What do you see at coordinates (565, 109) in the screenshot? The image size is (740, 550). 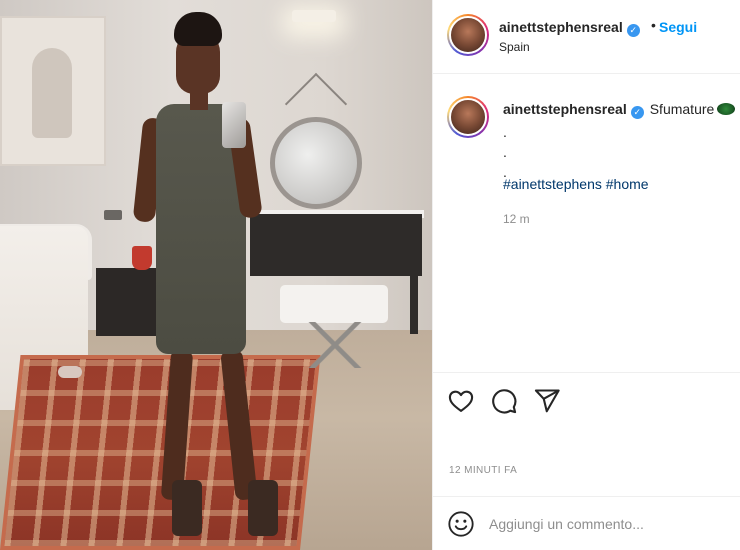 I see `caption-username: ainettstephensreal` at bounding box center [565, 109].